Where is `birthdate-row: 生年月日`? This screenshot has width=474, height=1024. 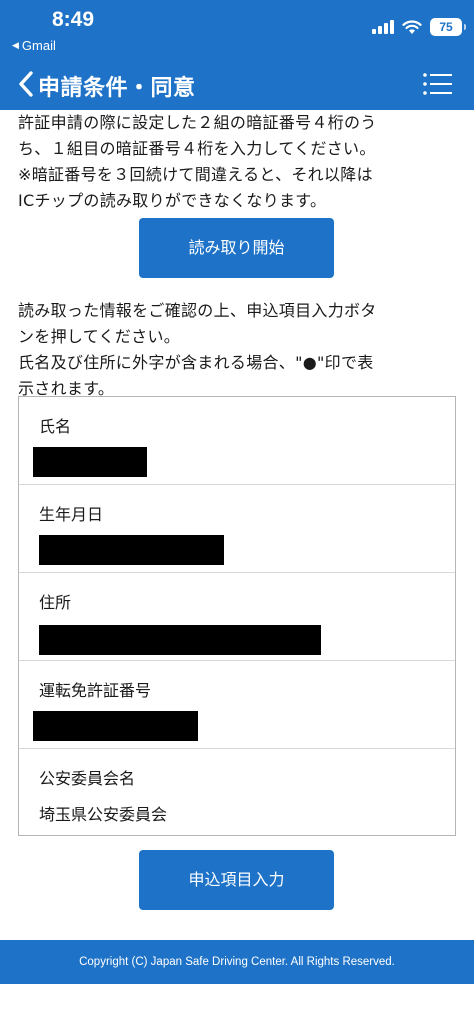 birthdate-row: 生年月日 is located at coordinates (237, 529).